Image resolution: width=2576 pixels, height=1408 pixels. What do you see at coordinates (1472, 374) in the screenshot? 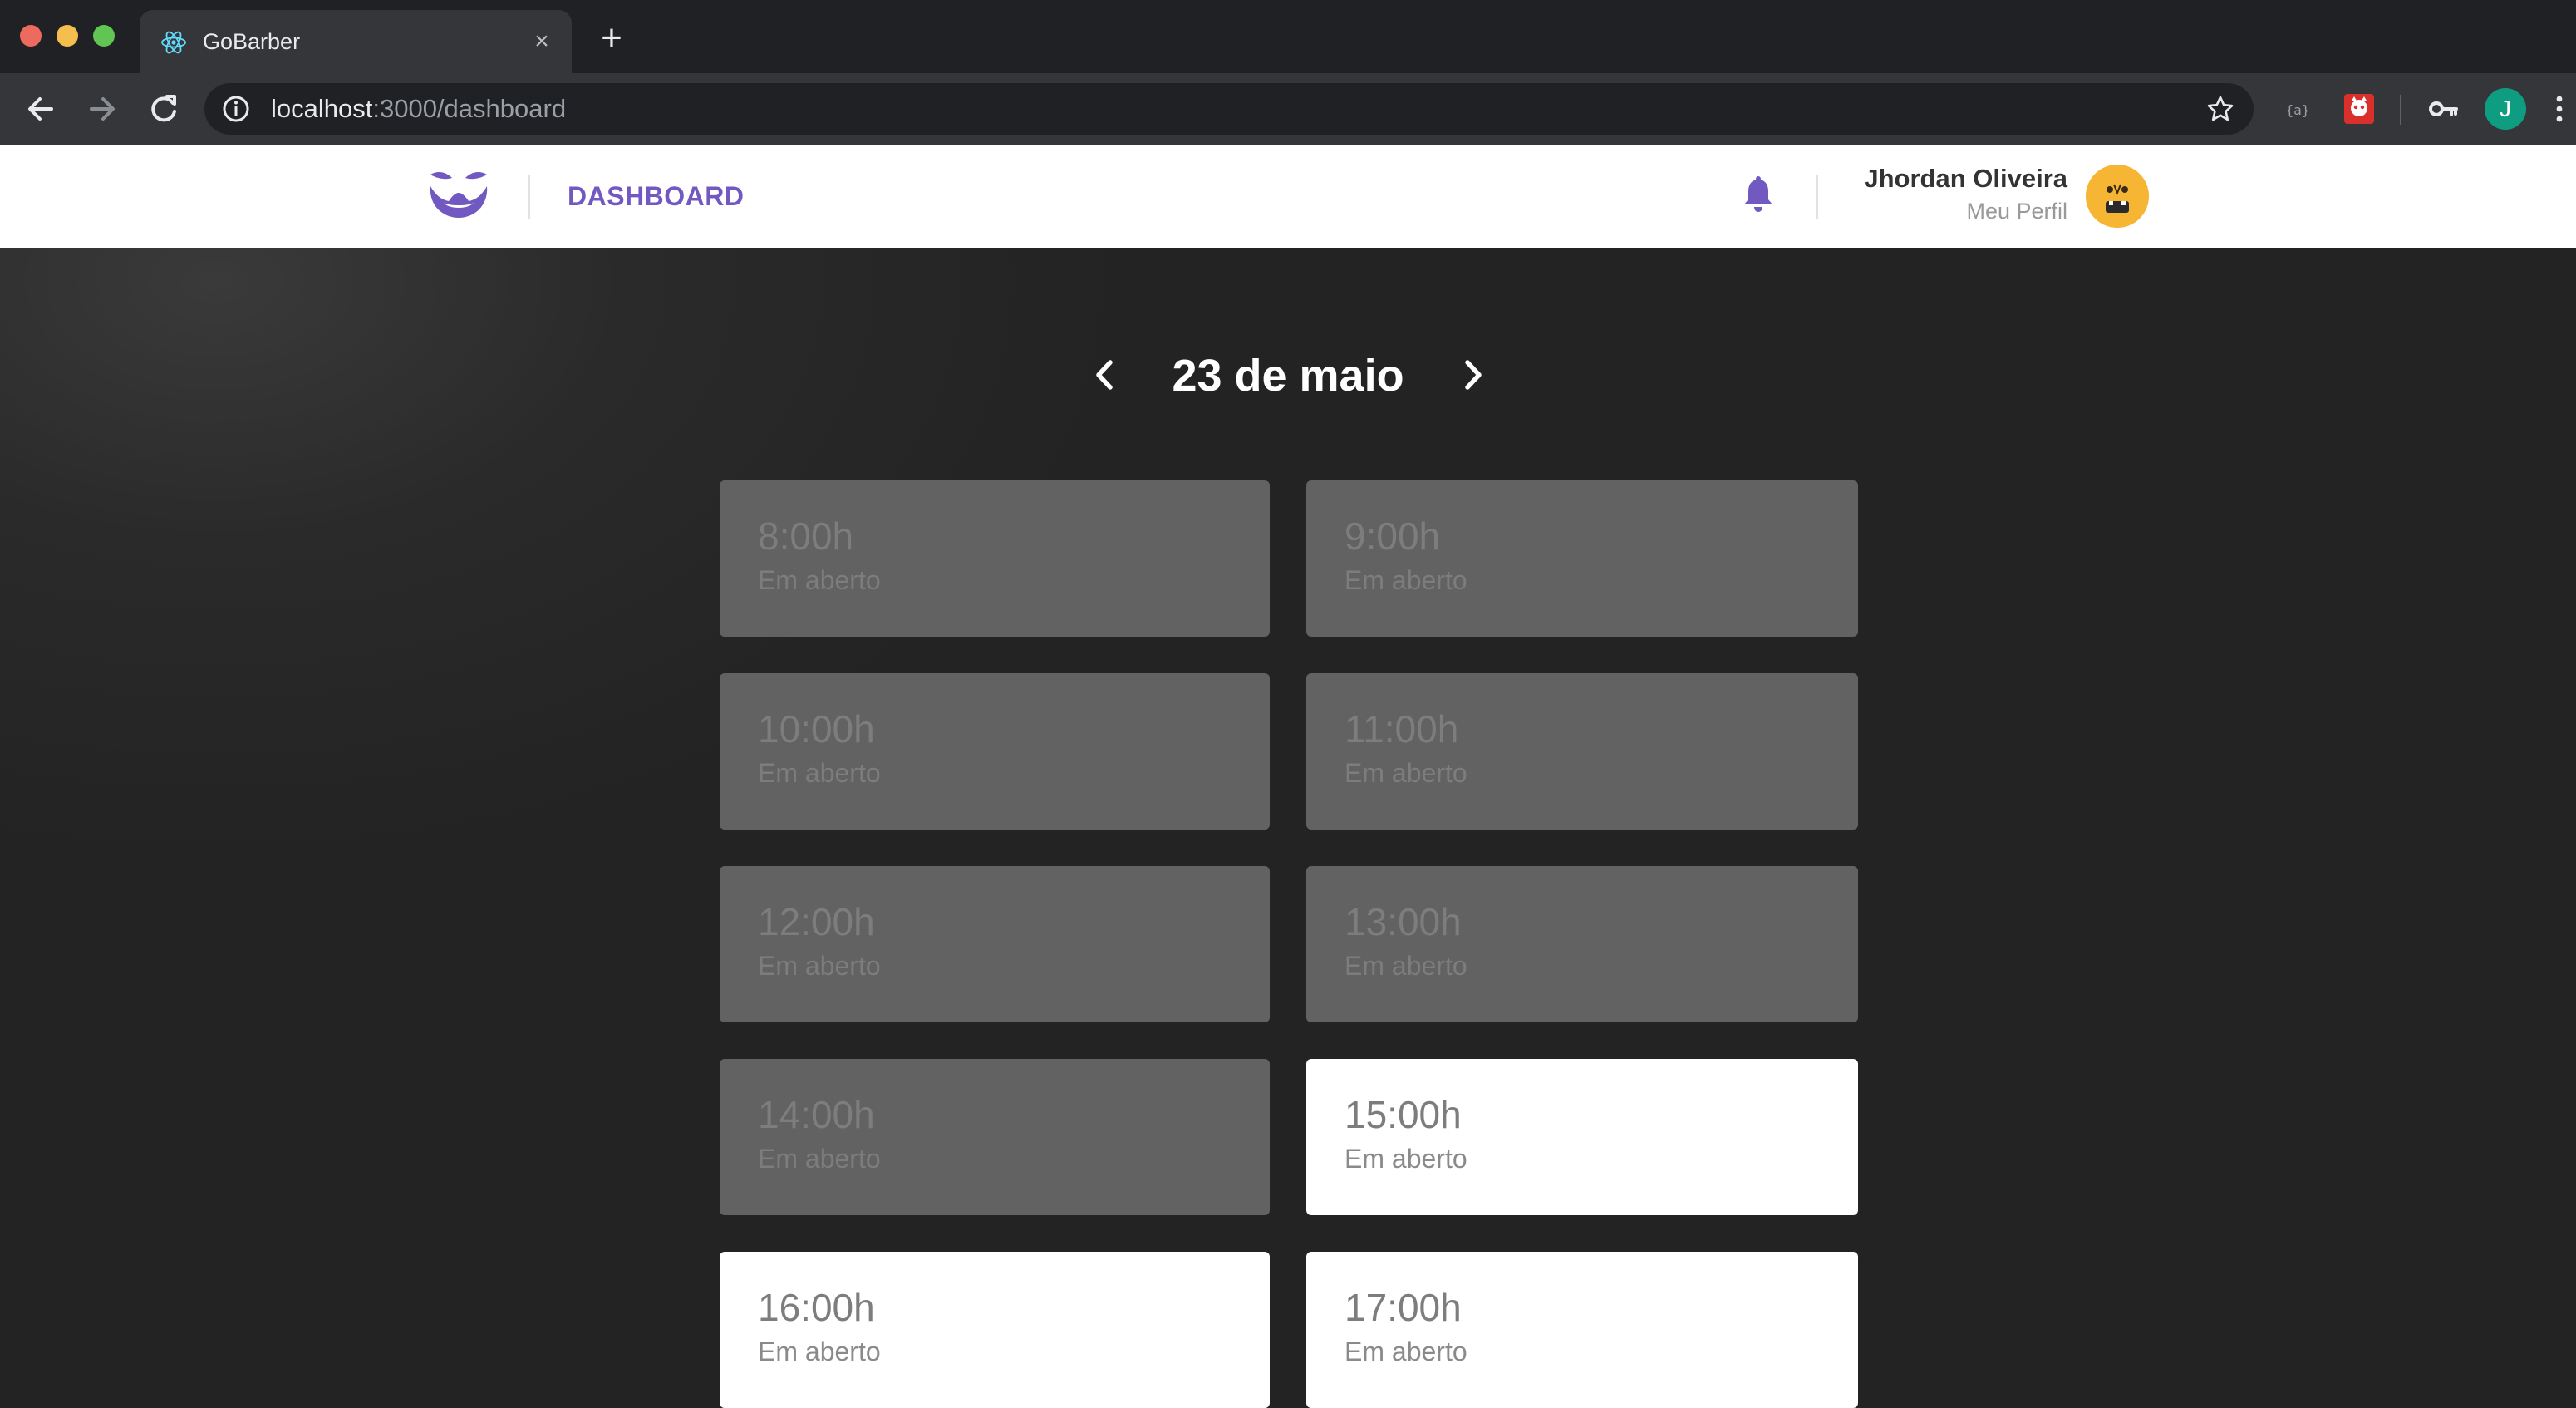
I see `chevron-right-icon` at bounding box center [1472, 374].